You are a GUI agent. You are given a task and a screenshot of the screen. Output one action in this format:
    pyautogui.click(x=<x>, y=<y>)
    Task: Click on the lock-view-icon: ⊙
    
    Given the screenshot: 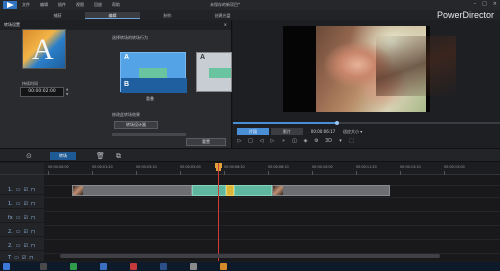 What is the action you would take?
    pyautogui.click(x=29, y=156)
    